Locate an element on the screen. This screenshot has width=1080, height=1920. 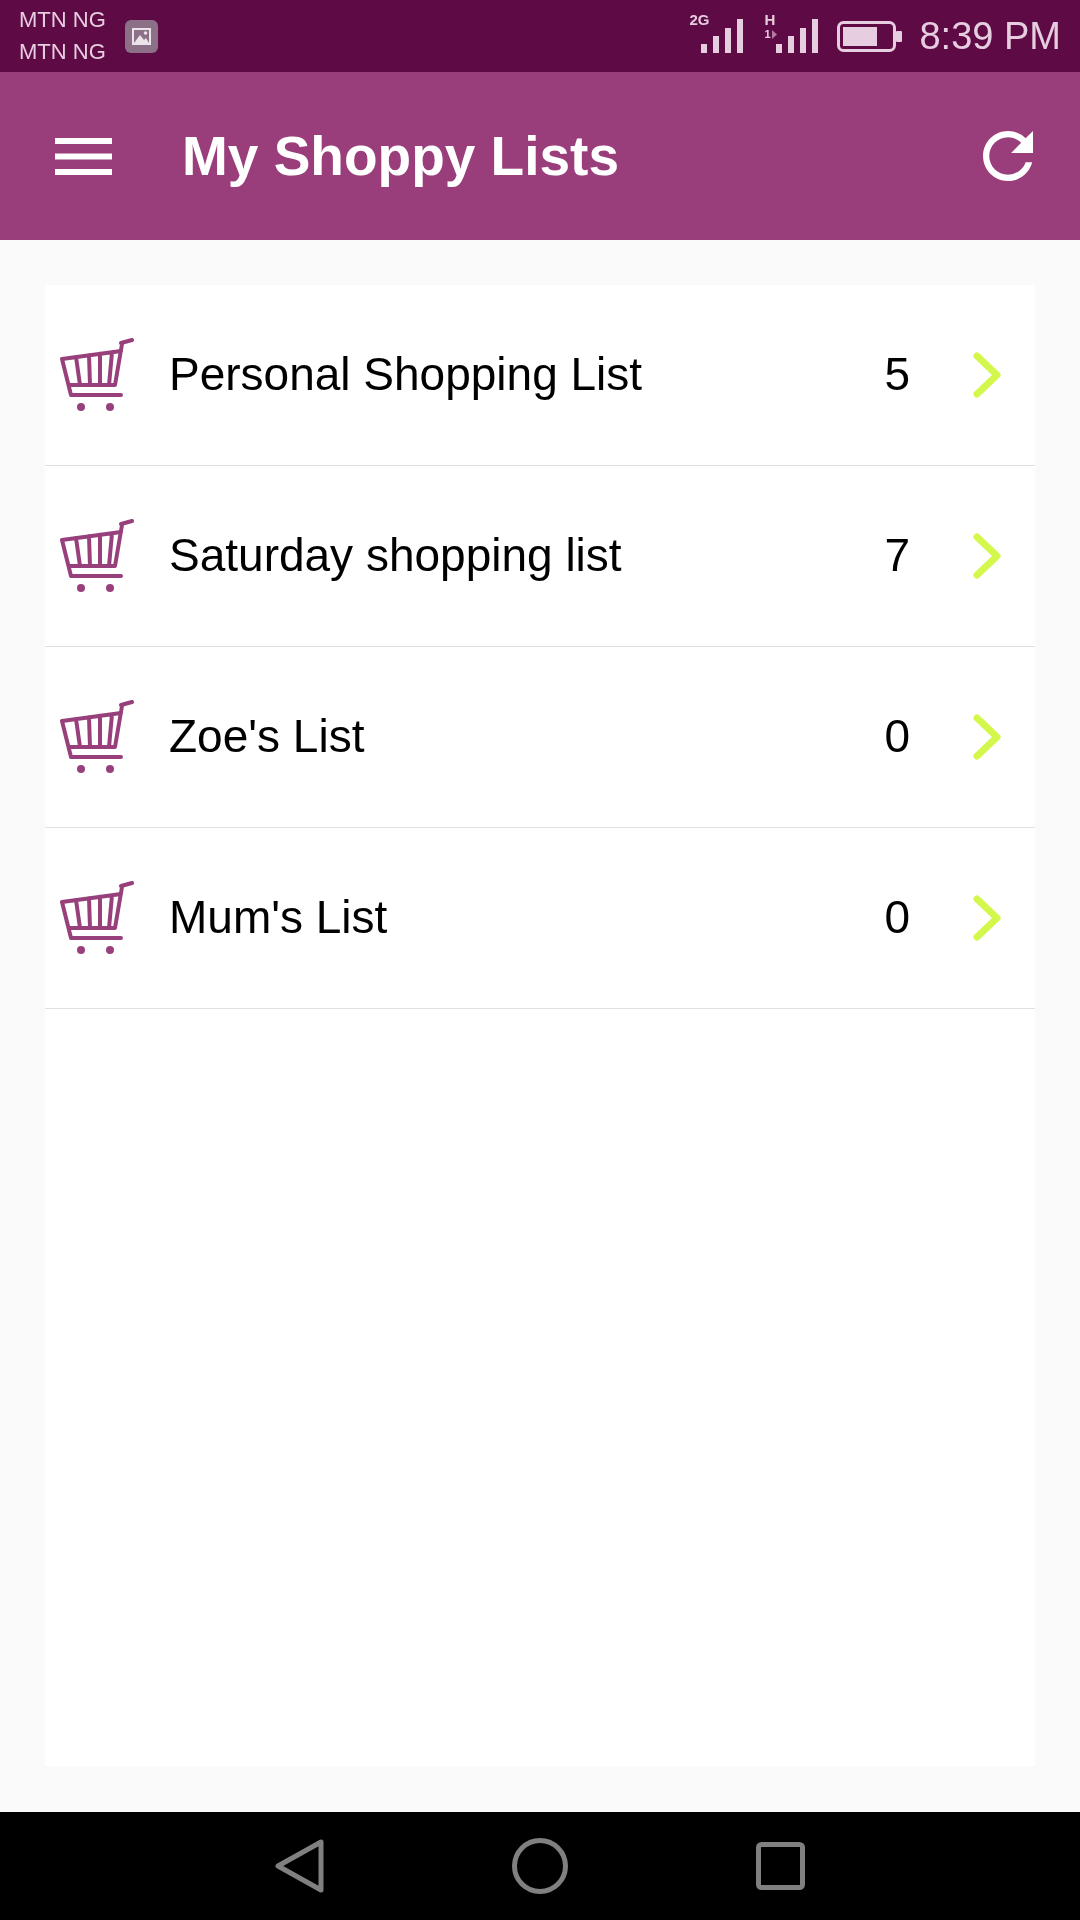
list-row: Personal Shopping List 5 is located at coordinates (540, 375).